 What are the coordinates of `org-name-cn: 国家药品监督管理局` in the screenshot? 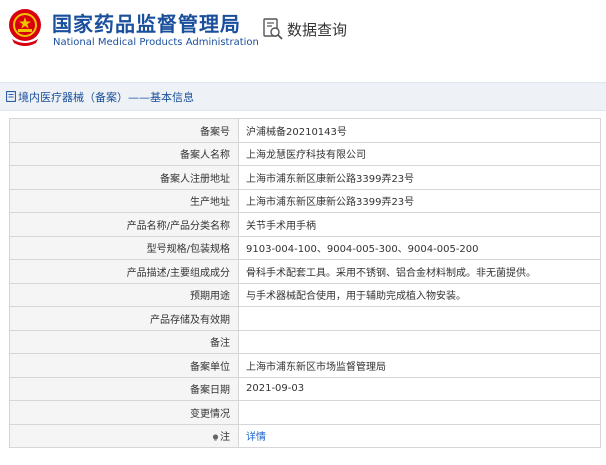 It's located at (146, 24).